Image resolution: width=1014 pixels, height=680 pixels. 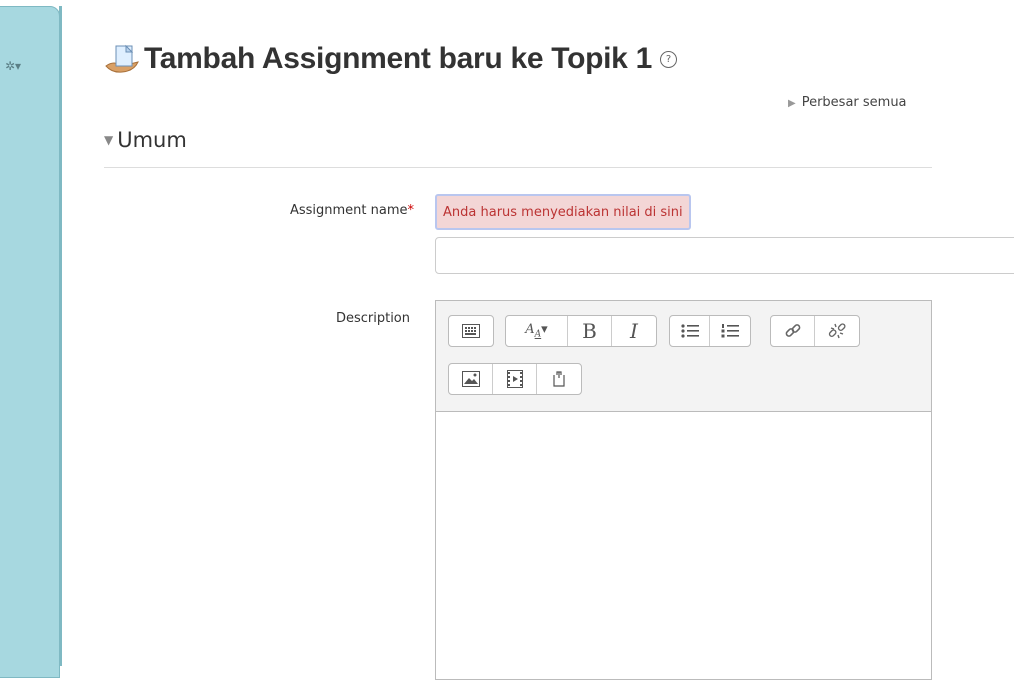 I want to click on left-block-panel: ✲▾, so click(x=30, y=342).